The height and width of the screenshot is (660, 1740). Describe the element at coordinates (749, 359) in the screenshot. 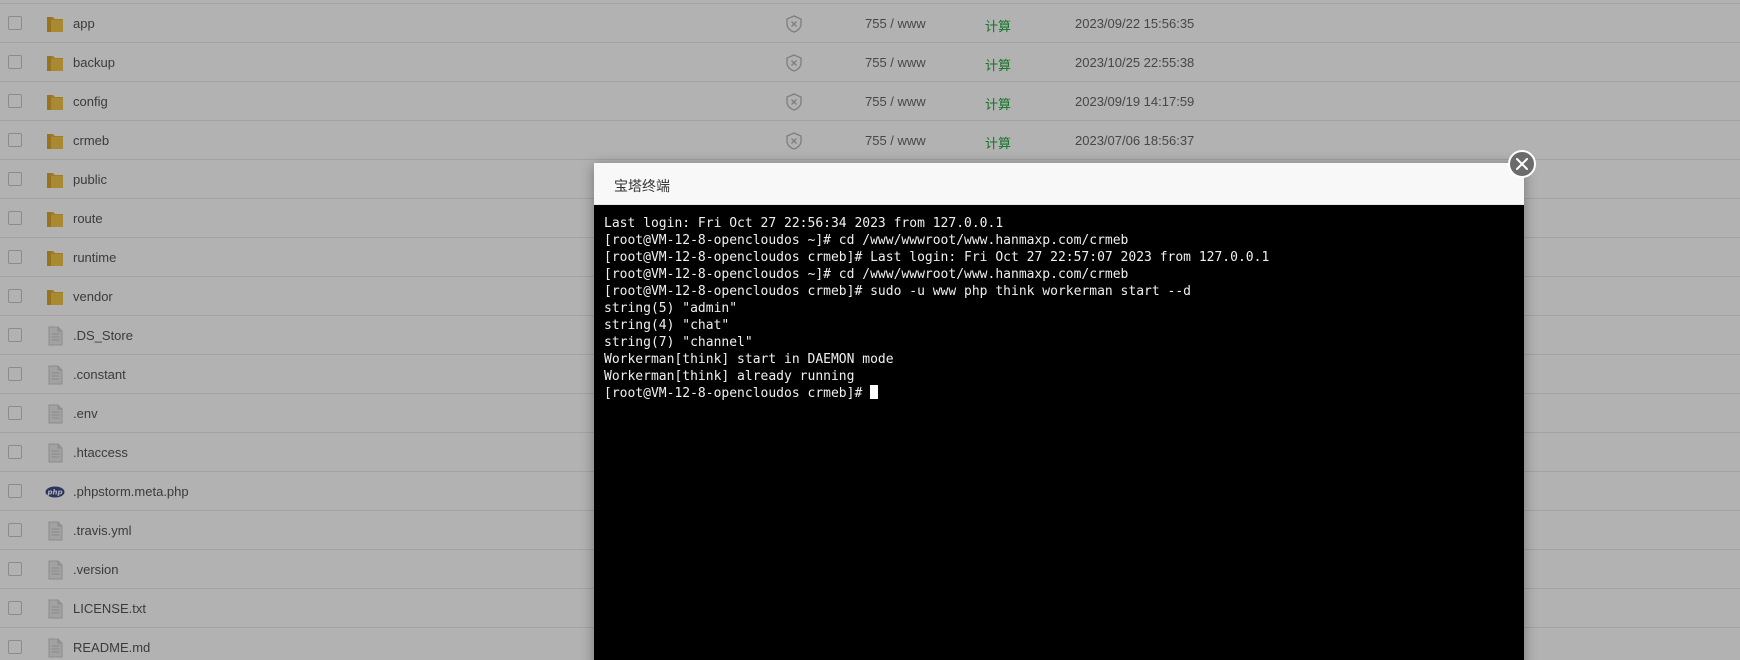

I see `terminal-line: Workerman[think] start in DAEMON mode` at that location.